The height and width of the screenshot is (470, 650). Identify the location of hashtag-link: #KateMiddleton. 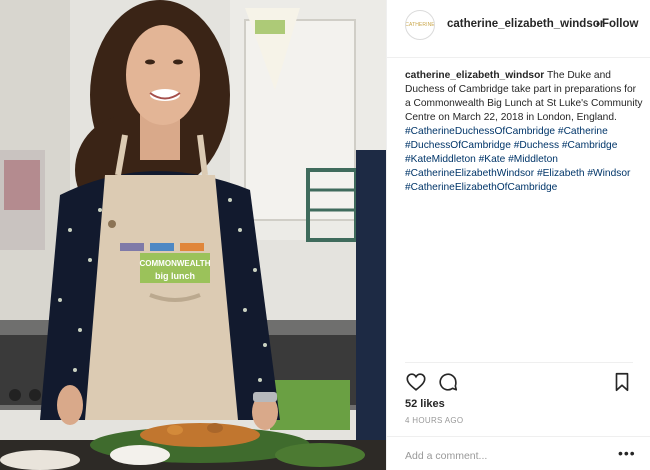
(440, 159).